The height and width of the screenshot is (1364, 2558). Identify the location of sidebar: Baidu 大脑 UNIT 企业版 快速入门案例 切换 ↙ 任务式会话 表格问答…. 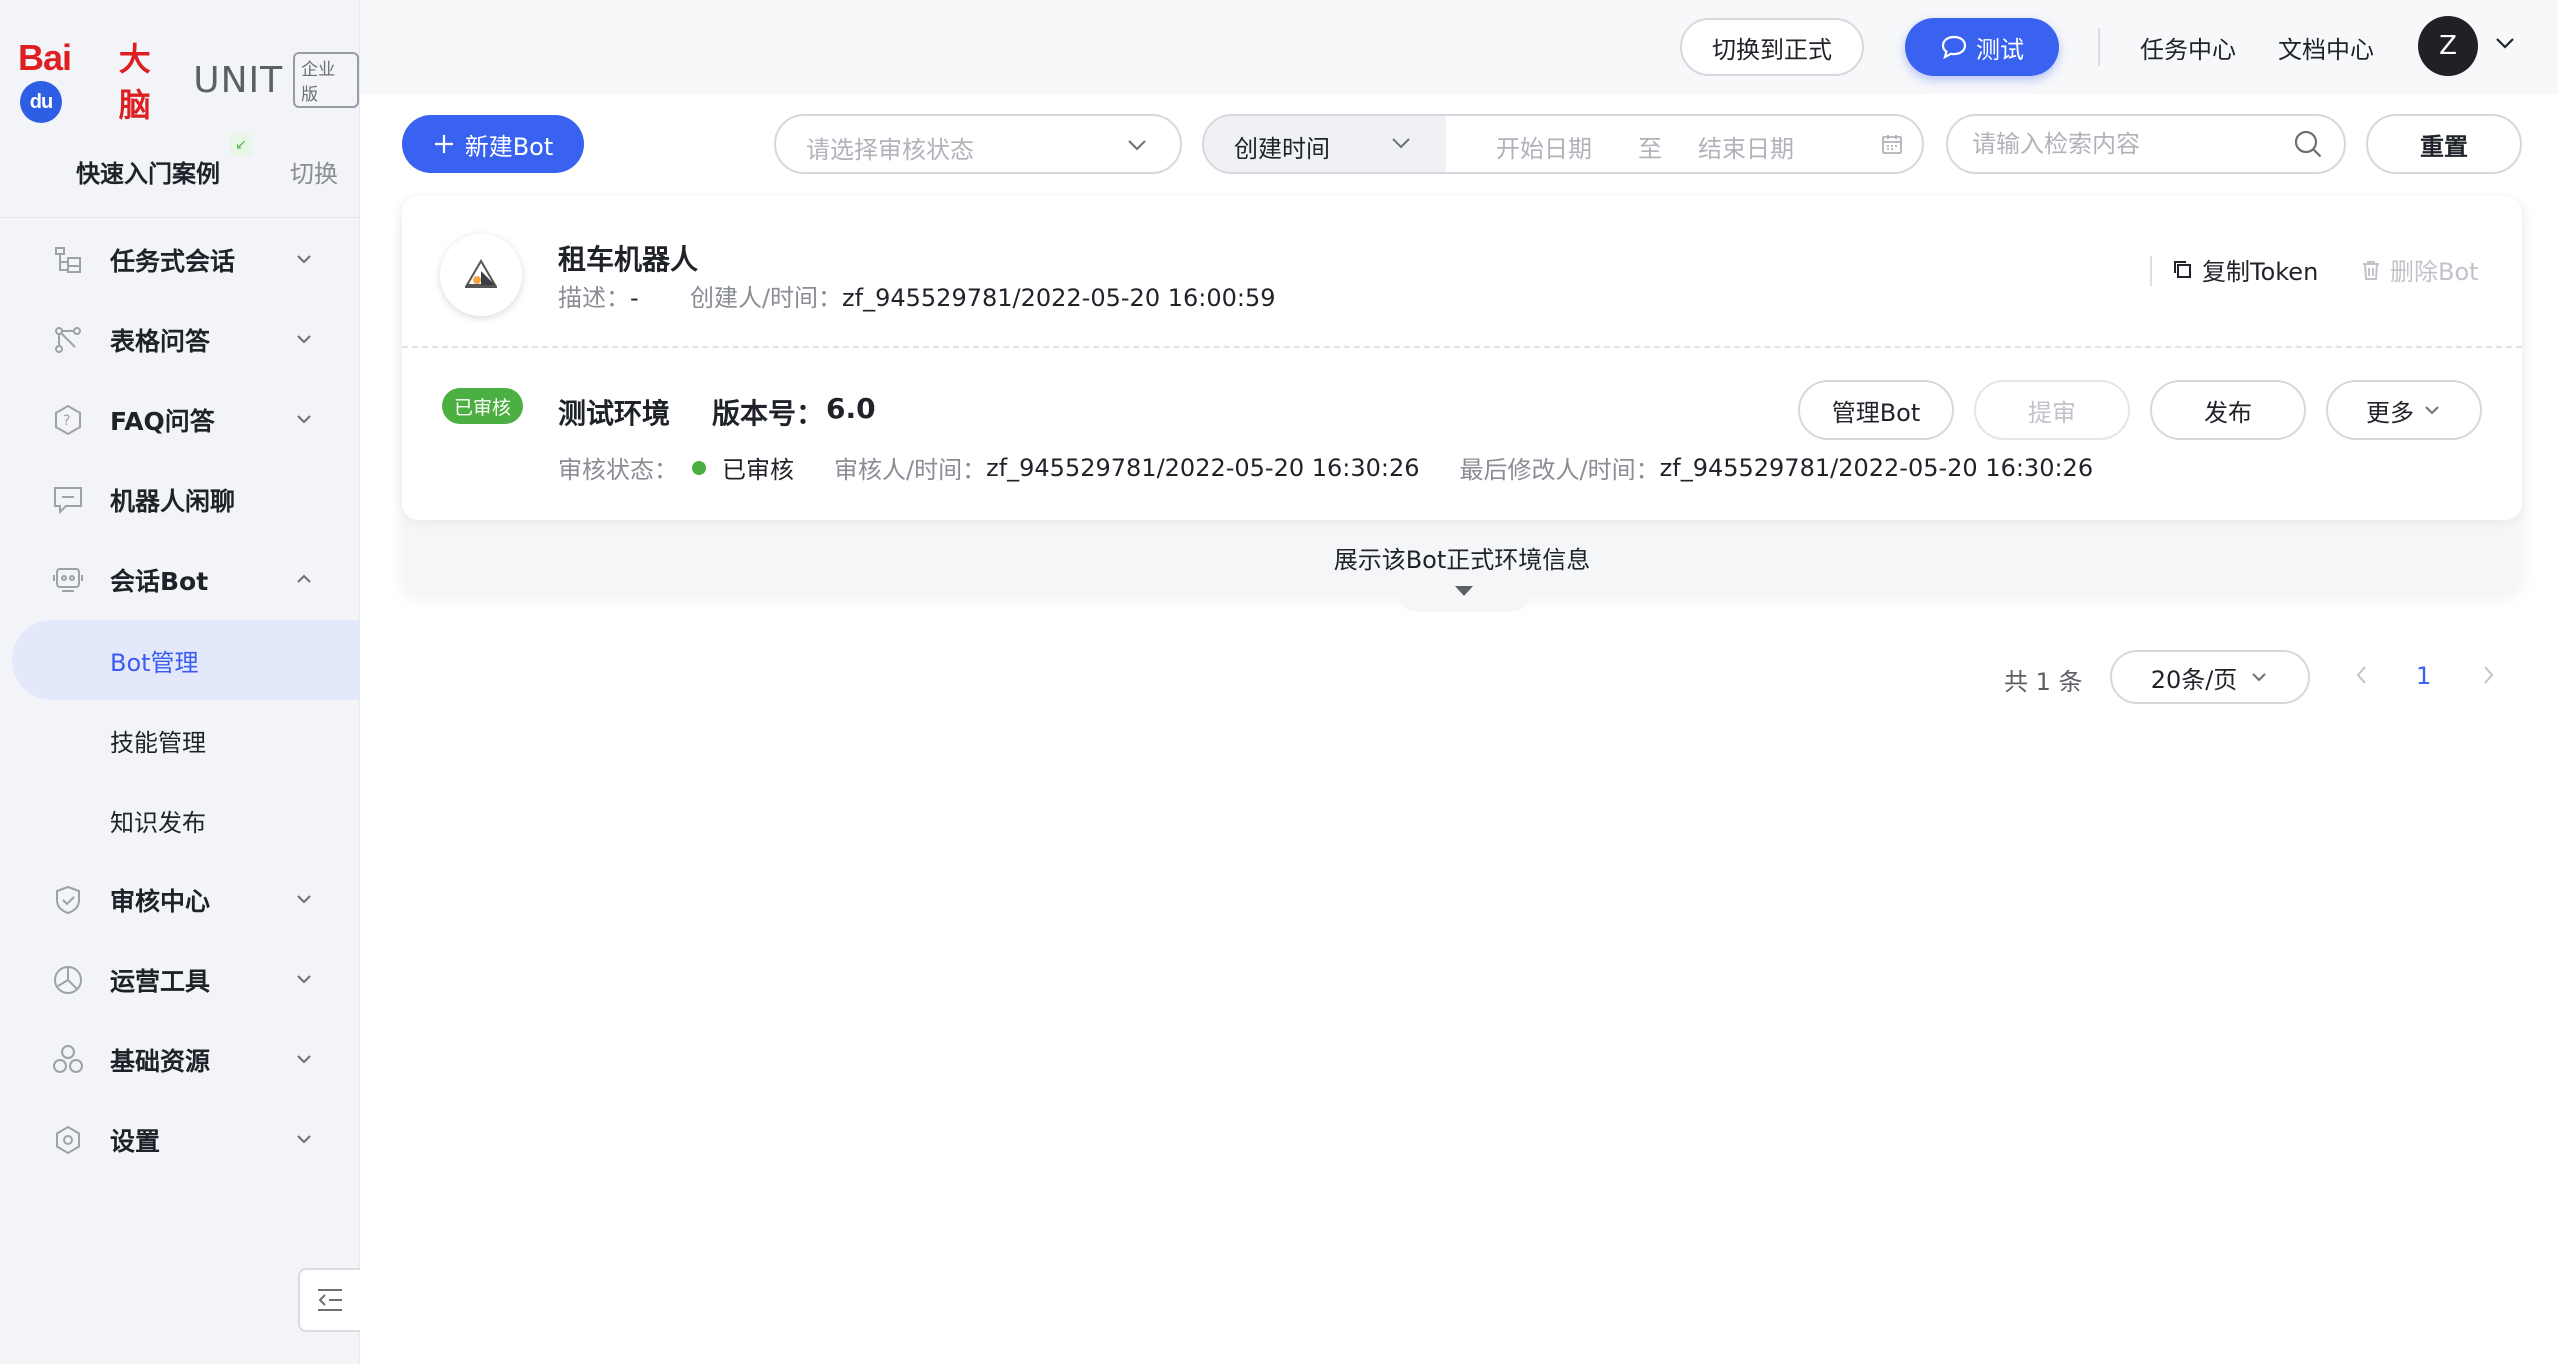
(180, 682).